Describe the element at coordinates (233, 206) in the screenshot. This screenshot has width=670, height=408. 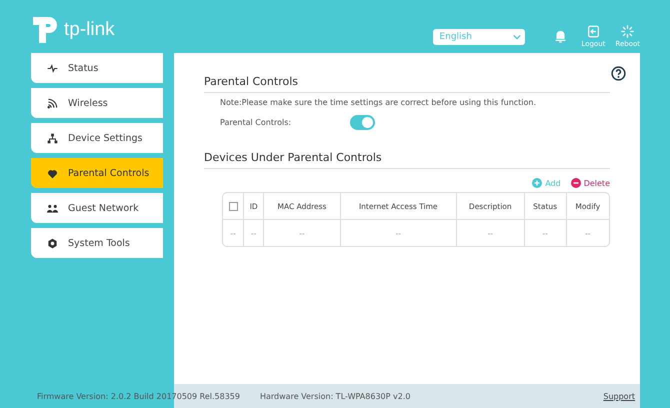
I see `checkbox` at that location.